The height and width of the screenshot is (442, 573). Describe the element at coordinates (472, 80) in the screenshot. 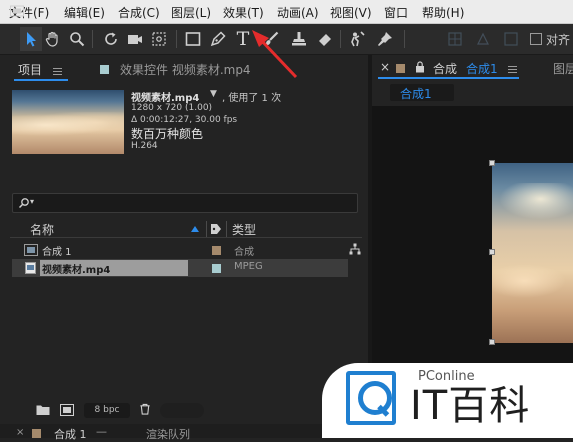

I see `composition-panel-header: × 合成 合成1 图层 合成1` at that location.